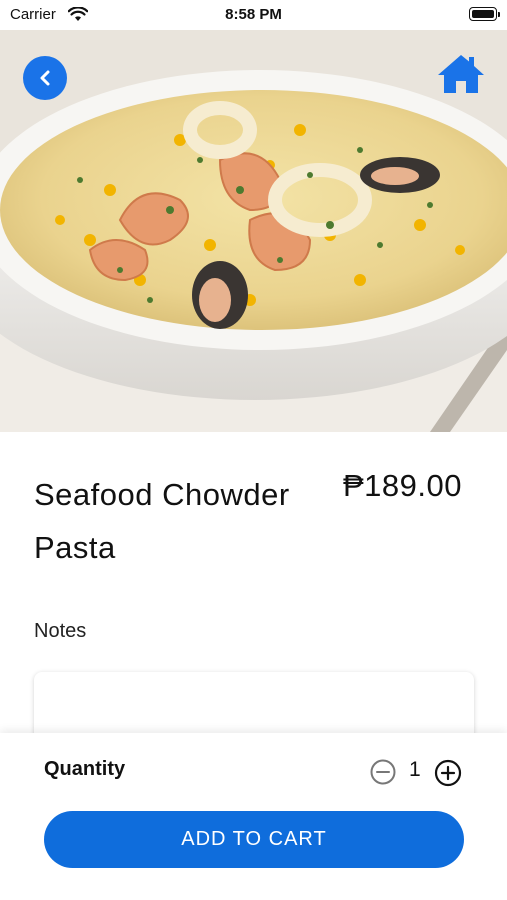 The height and width of the screenshot is (900, 507). I want to click on notes-label: Notes, so click(60, 631).